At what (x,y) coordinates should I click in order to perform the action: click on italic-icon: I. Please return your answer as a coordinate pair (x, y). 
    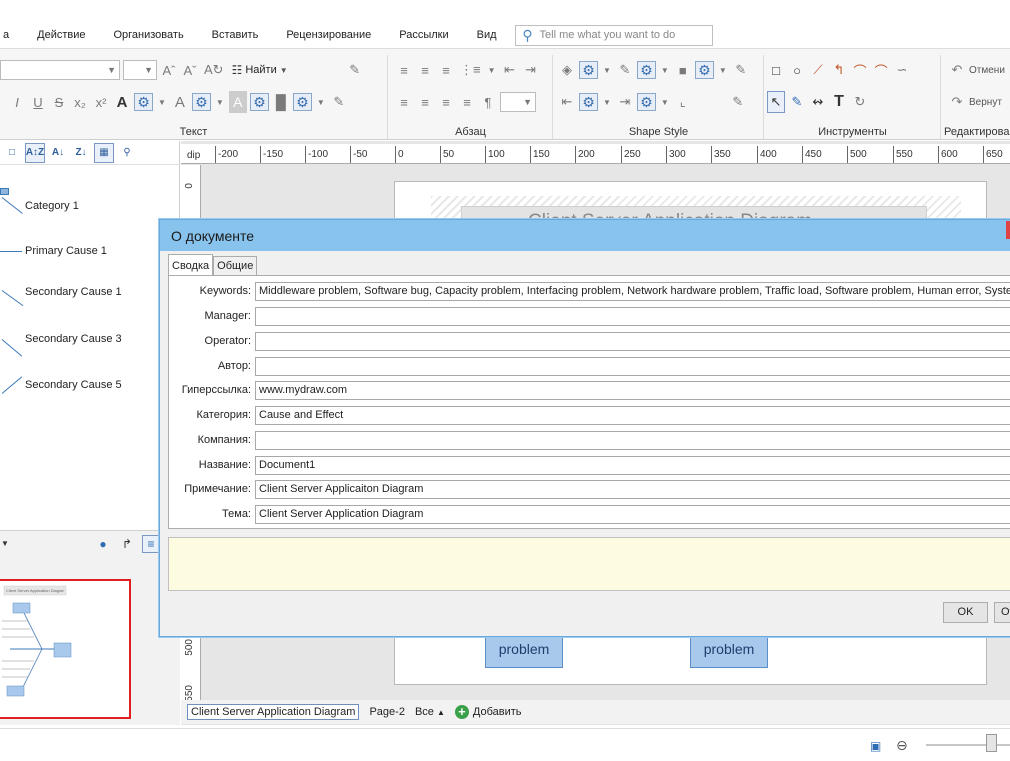
    Looking at the image, I should click on (17, 102).